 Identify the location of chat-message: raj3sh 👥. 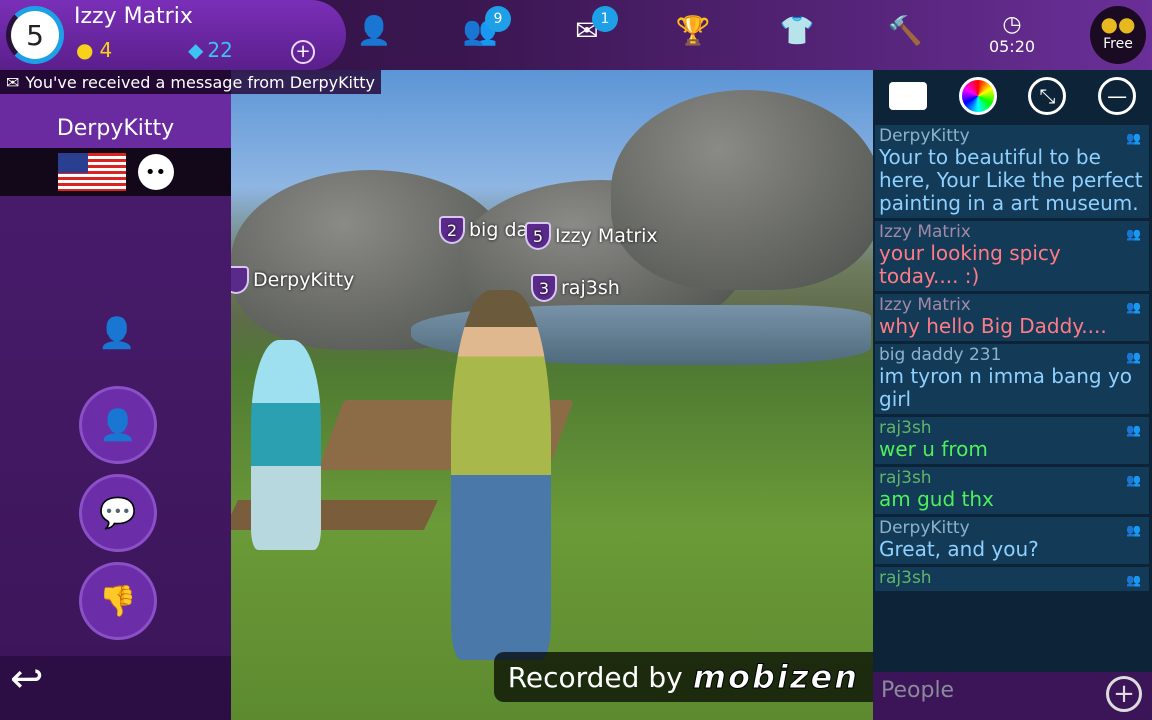
(1012, 579).